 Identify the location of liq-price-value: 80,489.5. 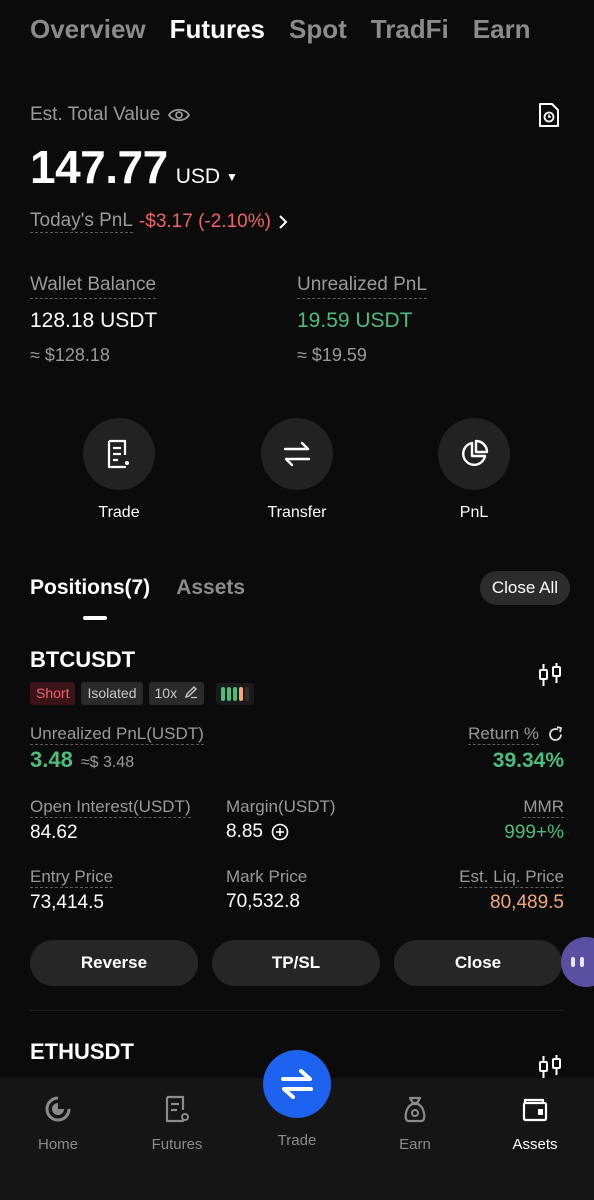
(527, 902).